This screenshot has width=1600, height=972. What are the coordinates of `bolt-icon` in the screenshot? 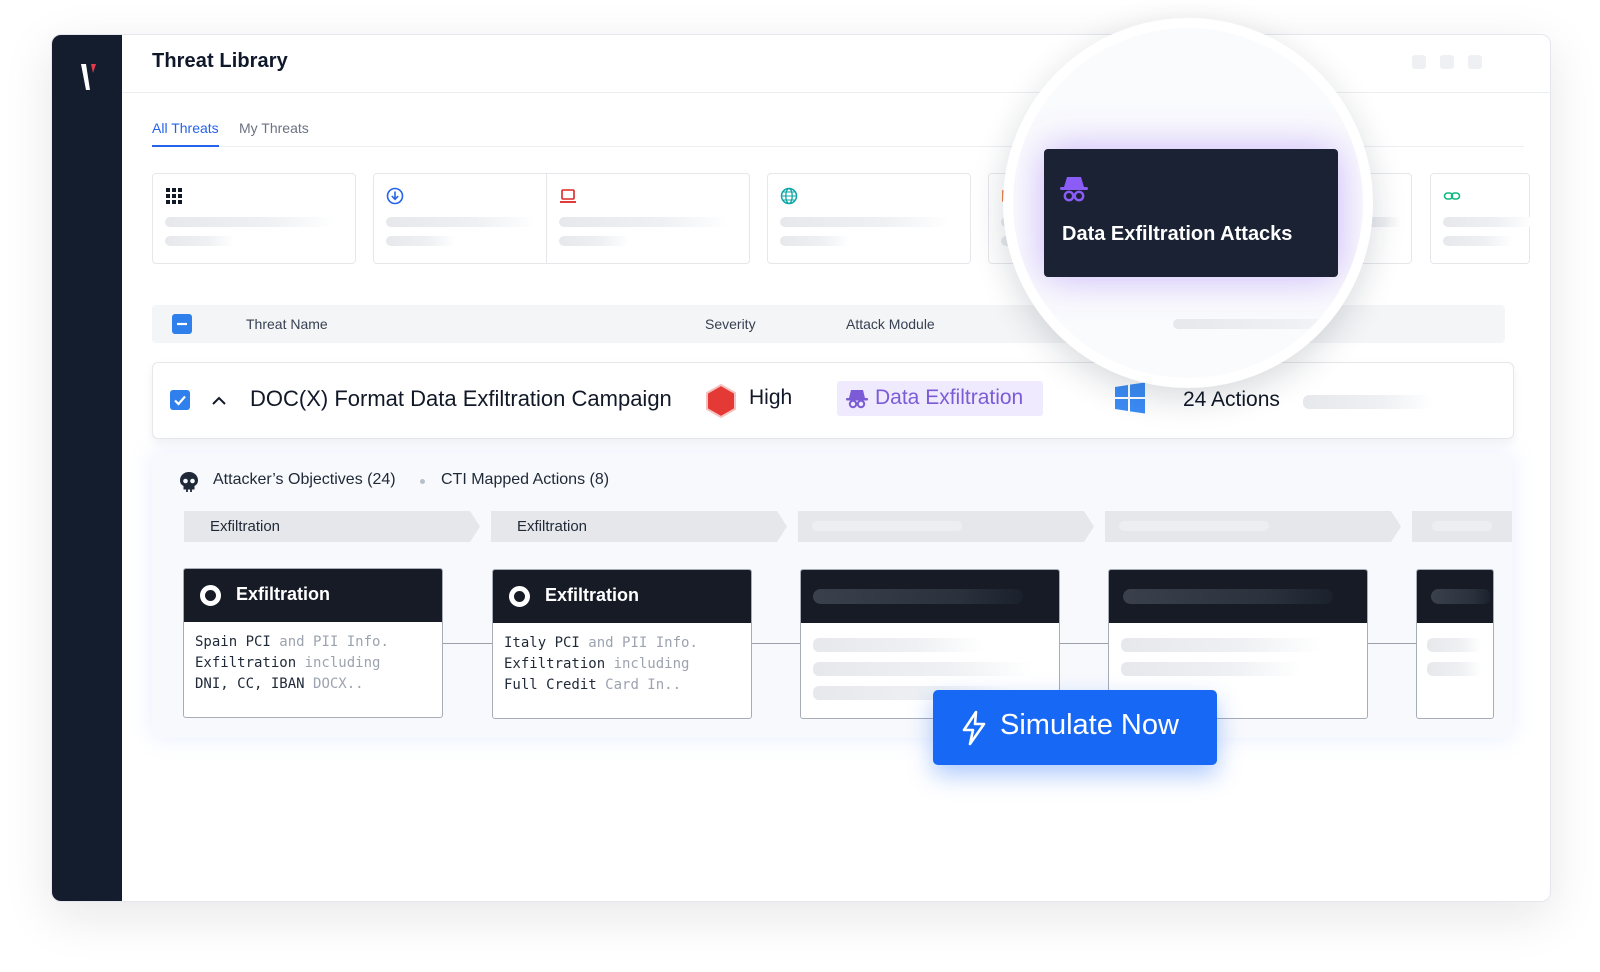 It's located at (974, 728).